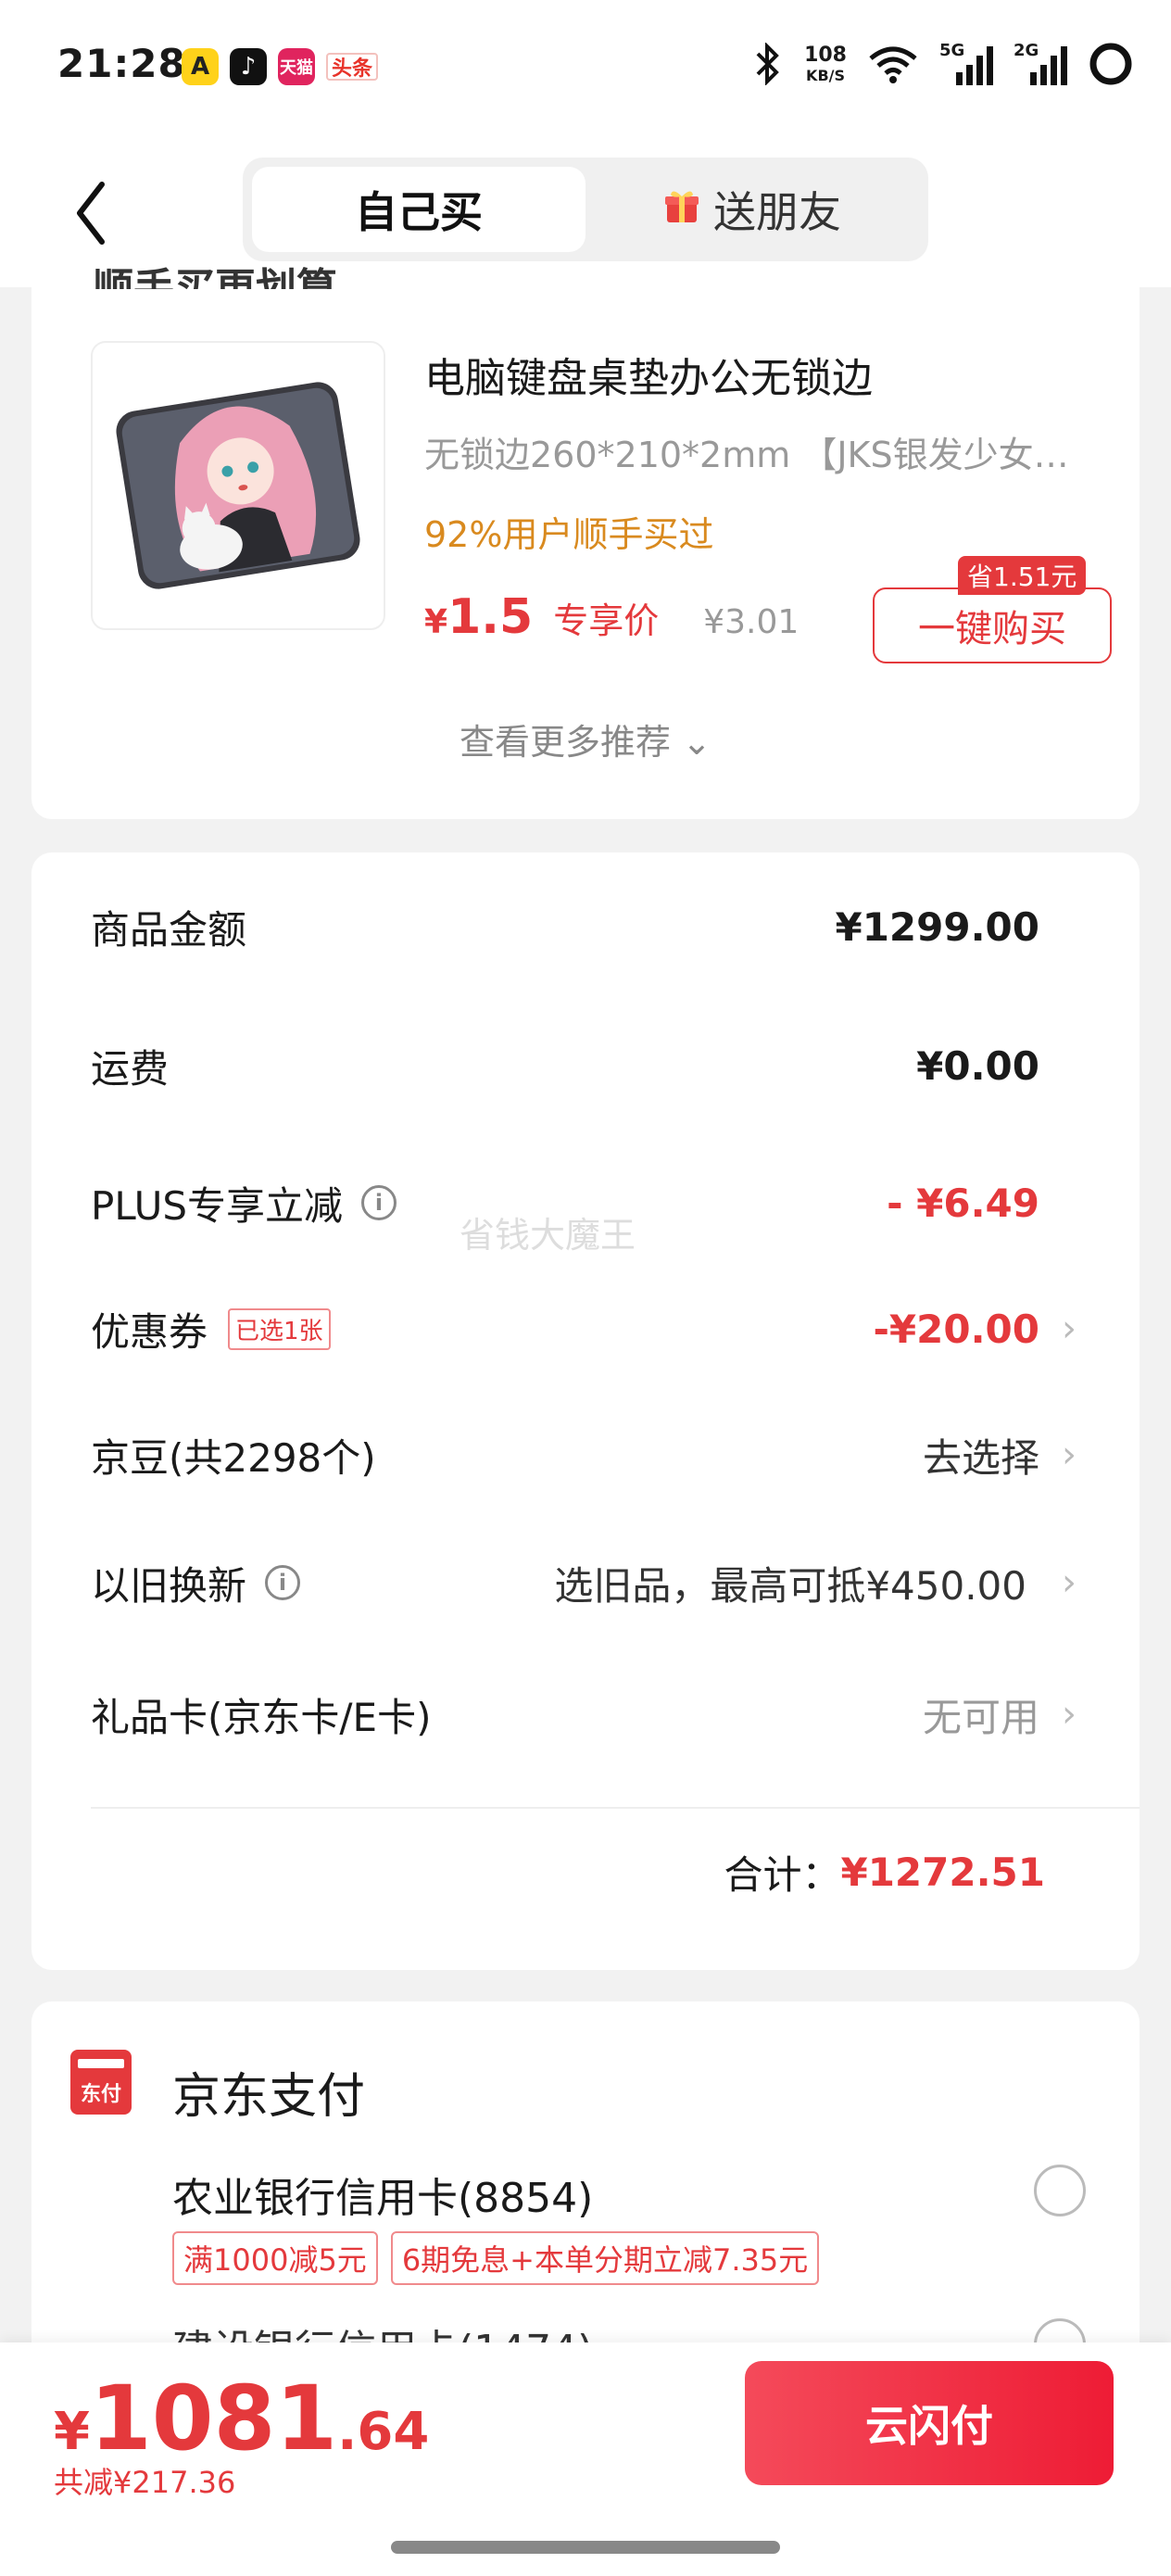 The width and height of the screenshot is (1171, 2576). Describe the element at coordinates (384, 2432) in the screenshot. I see `final-price-decimal: .64` at that location.